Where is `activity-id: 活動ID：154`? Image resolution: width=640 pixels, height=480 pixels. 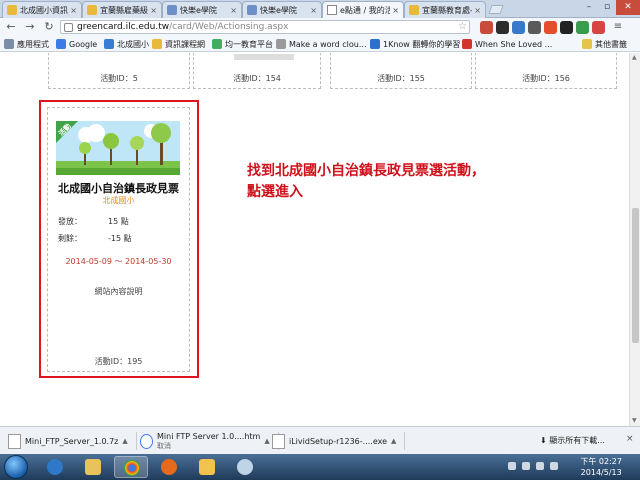 activity-id: 活動ID：154 is located at coordinates (257, 78).